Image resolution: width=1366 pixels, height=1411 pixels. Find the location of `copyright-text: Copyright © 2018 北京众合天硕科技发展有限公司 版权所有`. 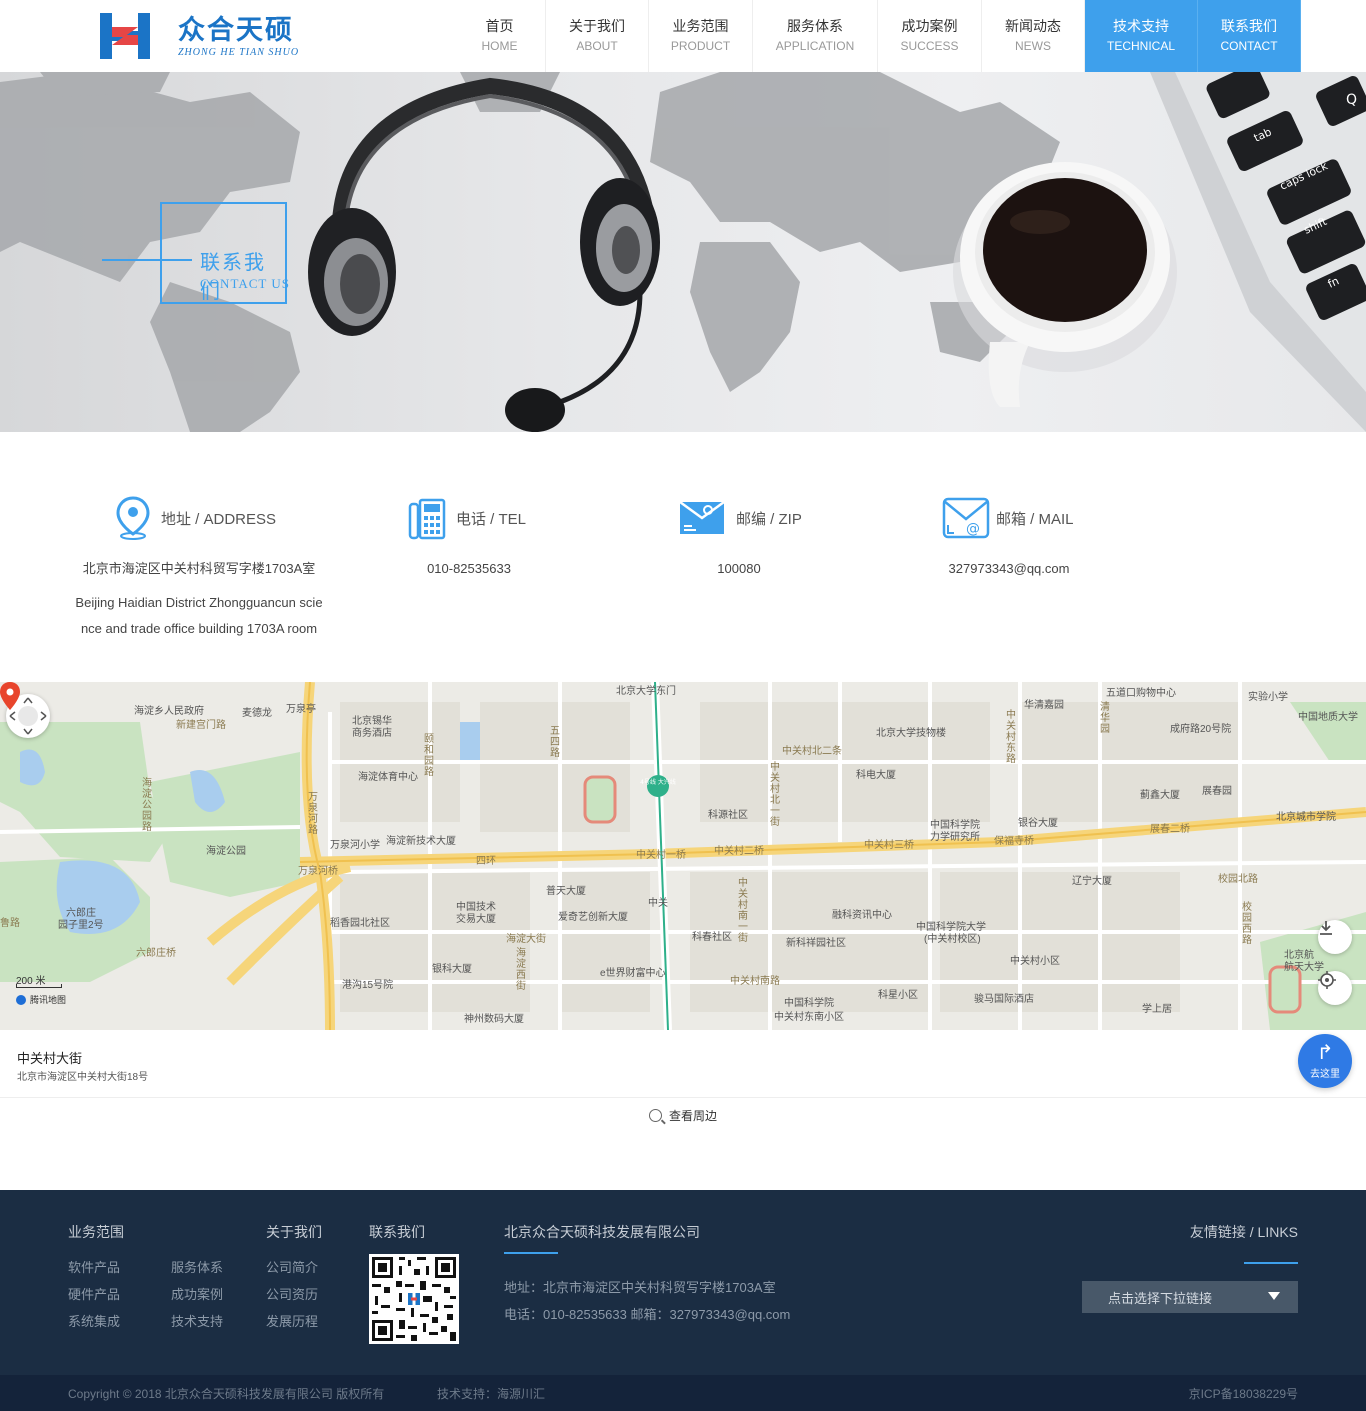

copyright-text: Copyright © 2018 北京众合天硕科技发展有限公司 版权所有 is located at coordinates (226, 1394).